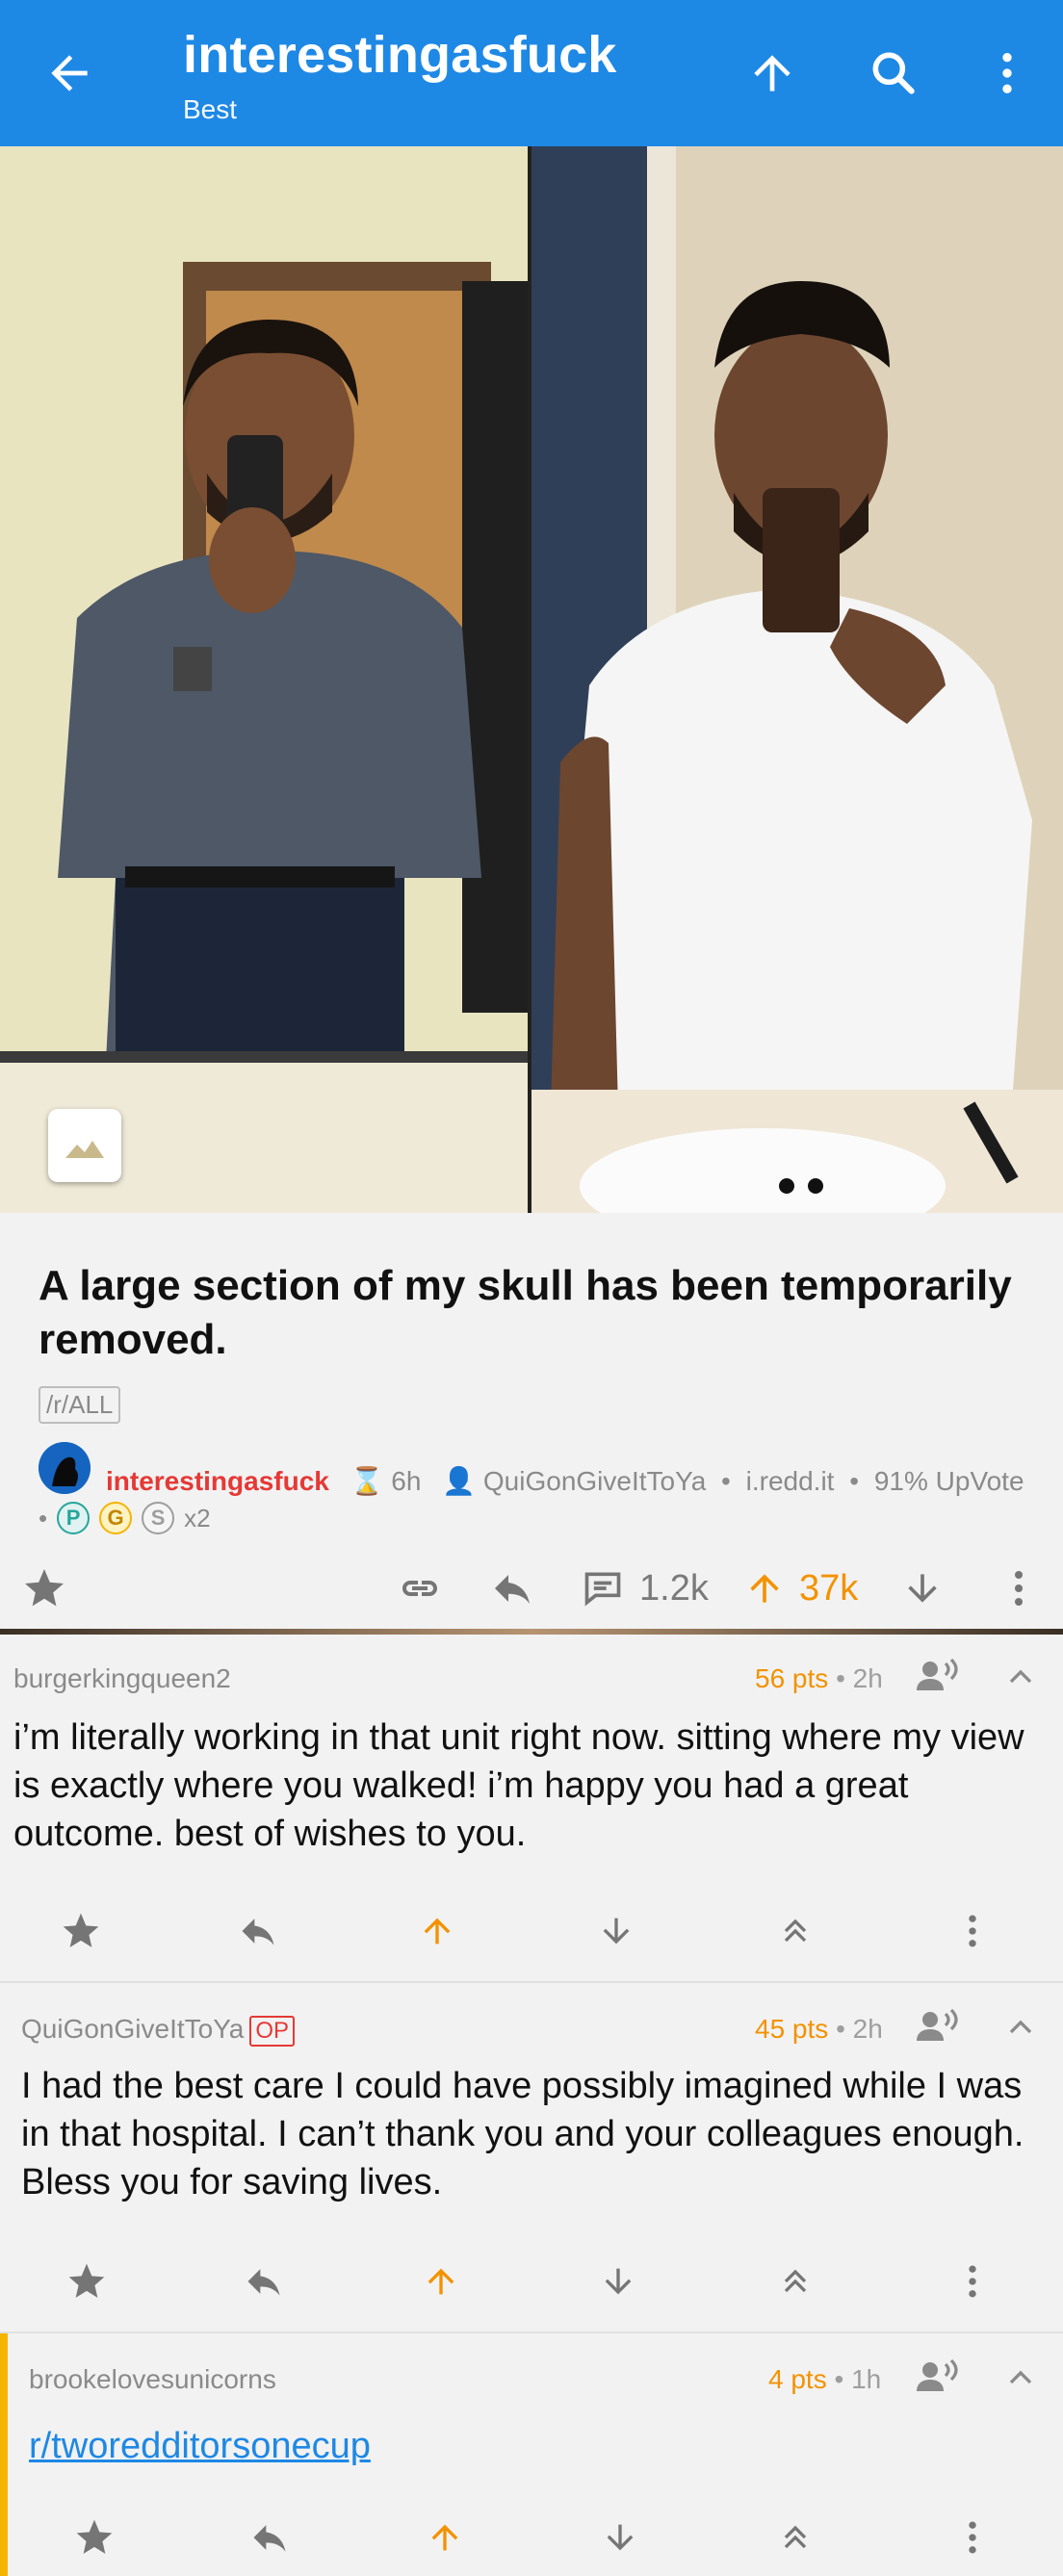 The width and height of the screenshot is (1063, 2576). What do you see at coordinates (69, 73) in the screenshot?
I see `arrow-left-icon` at bounding box center [69, 73].